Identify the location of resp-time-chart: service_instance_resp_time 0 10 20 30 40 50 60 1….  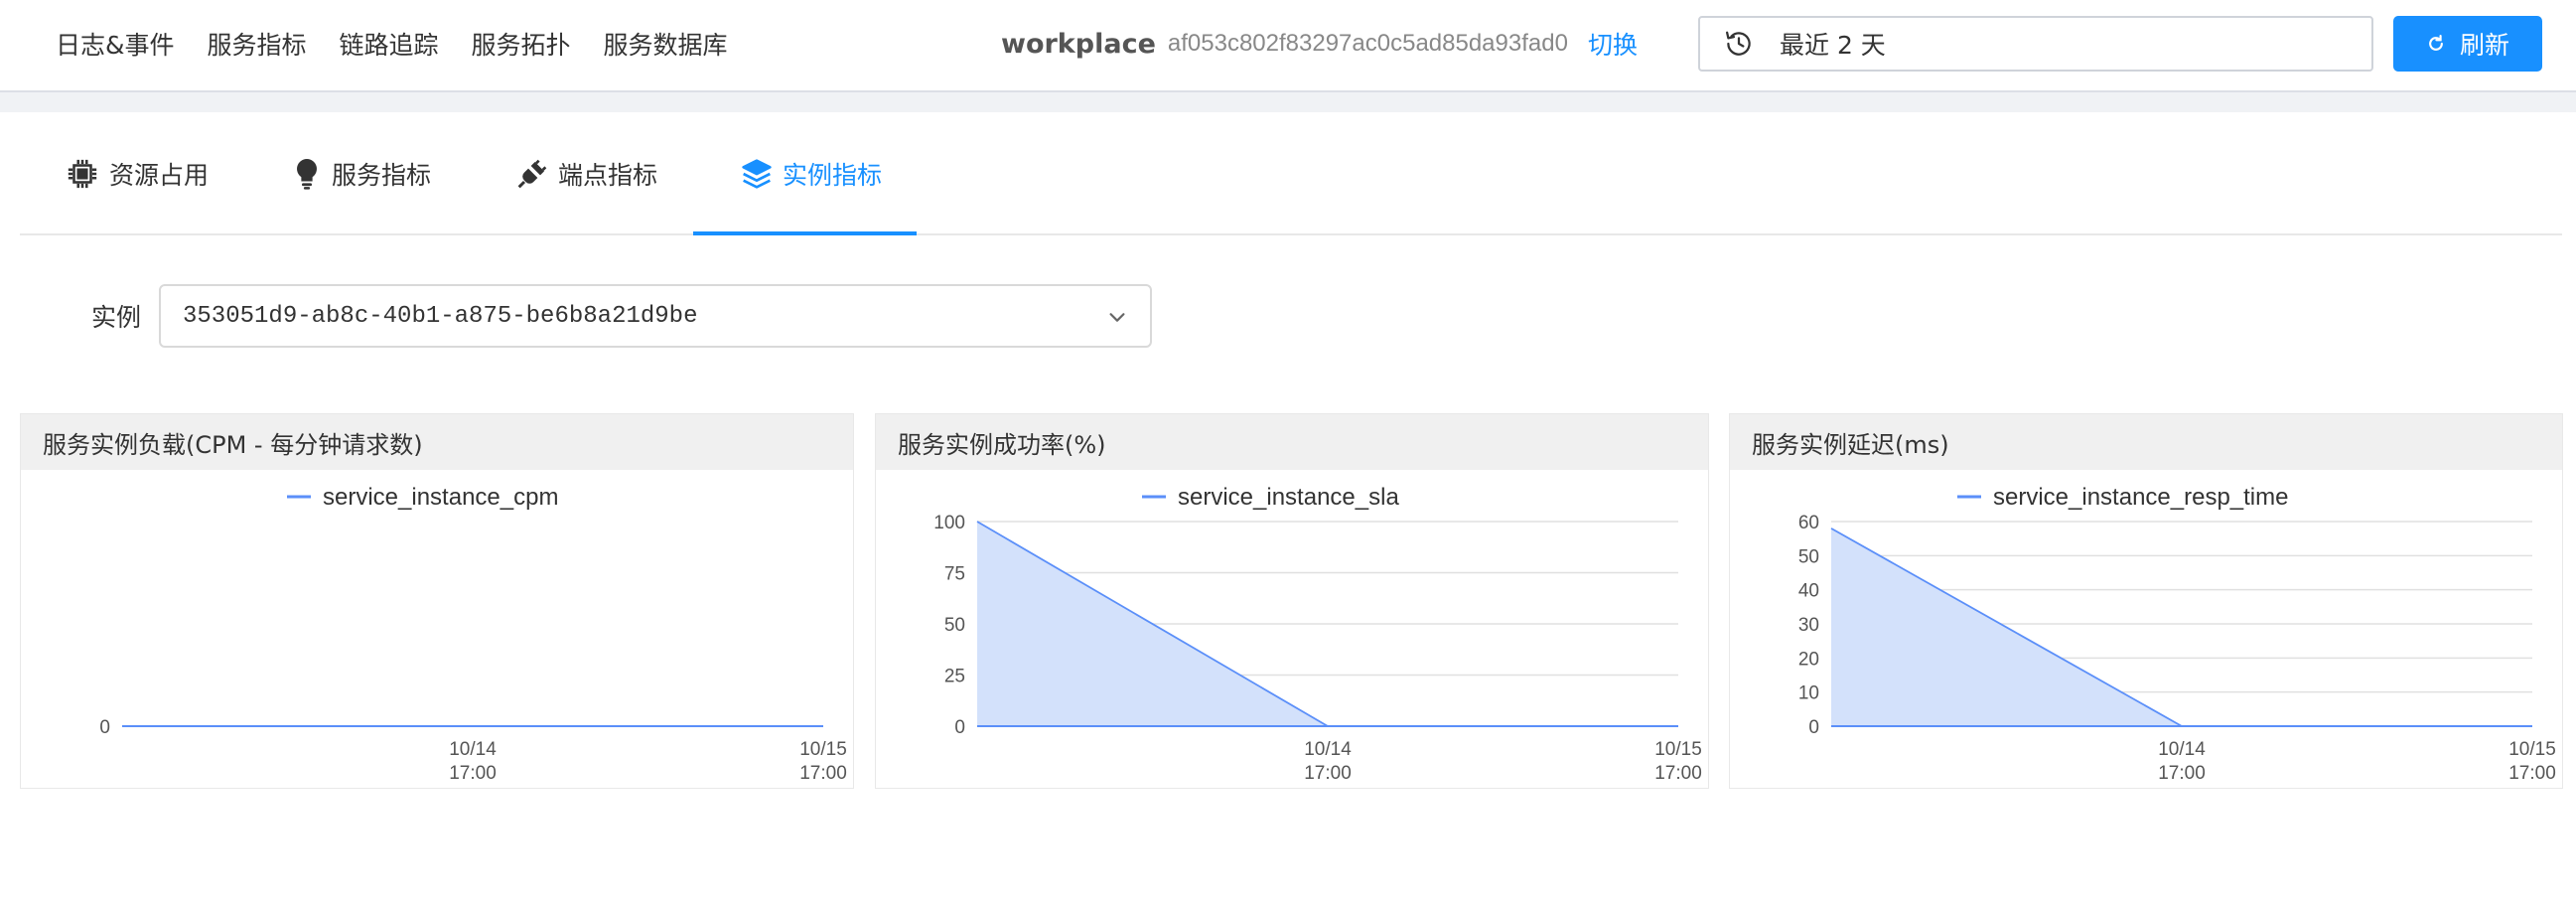
(2177, 634).